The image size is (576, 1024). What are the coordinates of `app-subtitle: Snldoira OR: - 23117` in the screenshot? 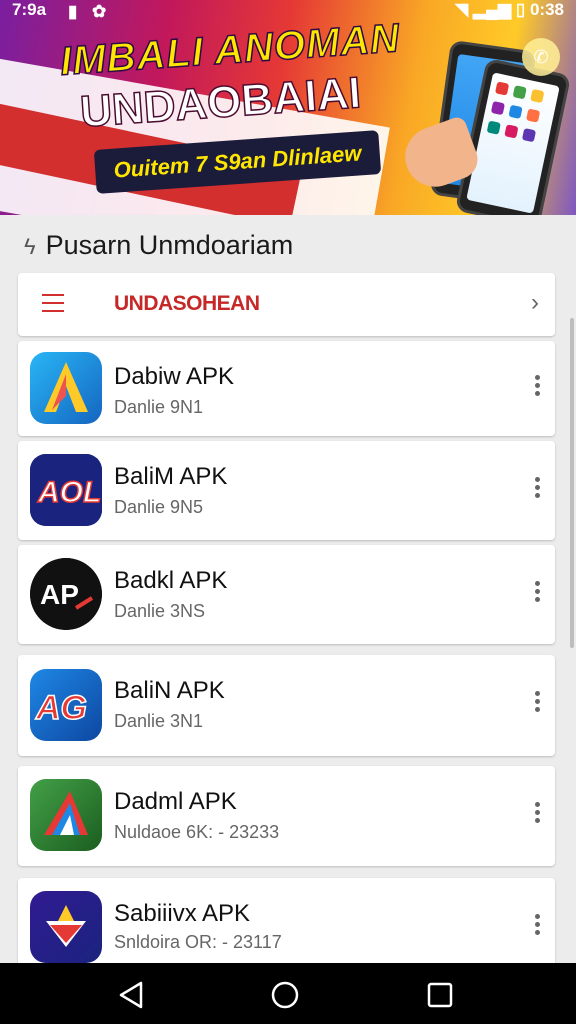 It's located at (198, 942).